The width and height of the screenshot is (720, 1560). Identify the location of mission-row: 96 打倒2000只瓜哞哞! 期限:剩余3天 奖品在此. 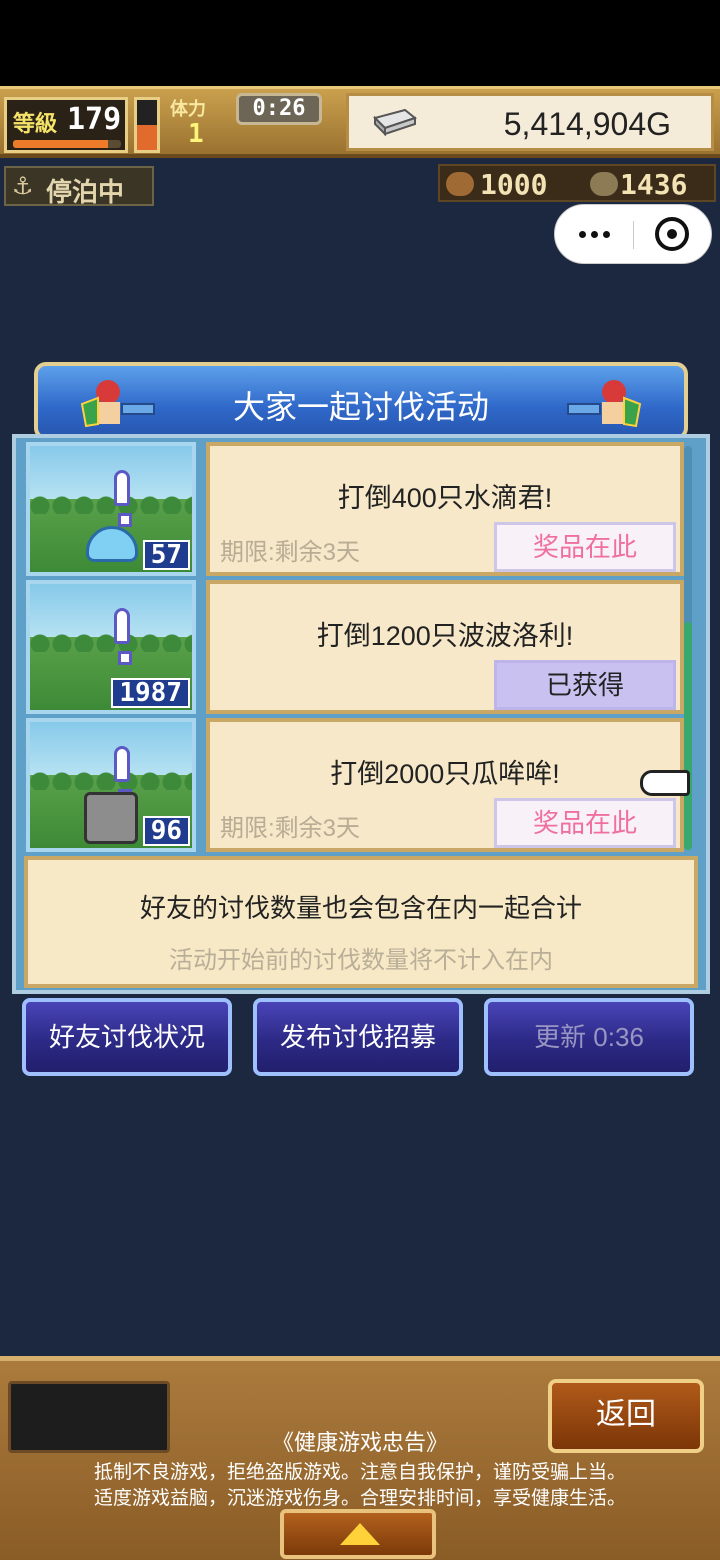
(362, 785).